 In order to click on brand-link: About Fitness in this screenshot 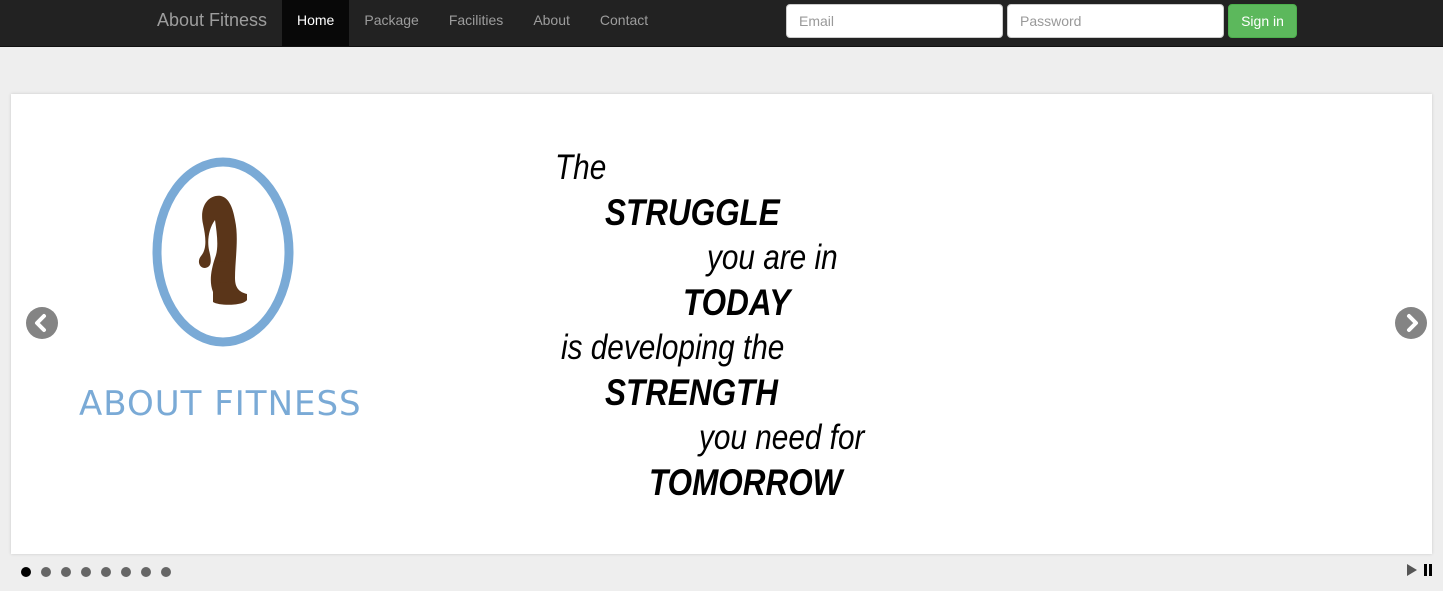, I will do `click(212, 20)`.